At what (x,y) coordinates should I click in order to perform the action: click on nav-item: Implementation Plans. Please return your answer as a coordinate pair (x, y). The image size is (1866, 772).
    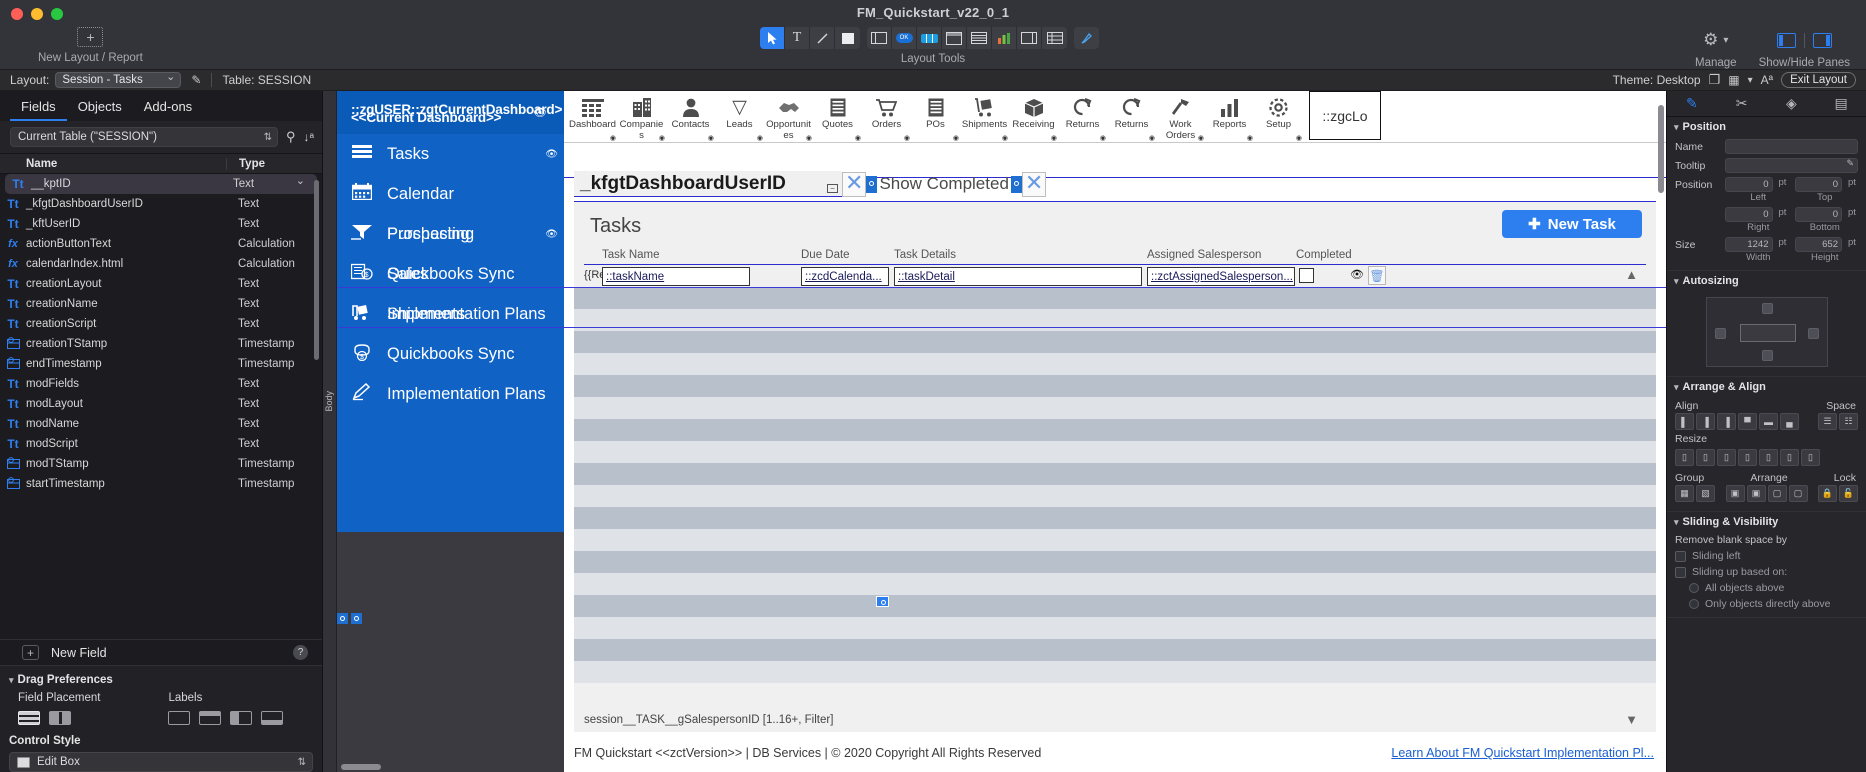
    Looking at the image, I should click on (450, 394).